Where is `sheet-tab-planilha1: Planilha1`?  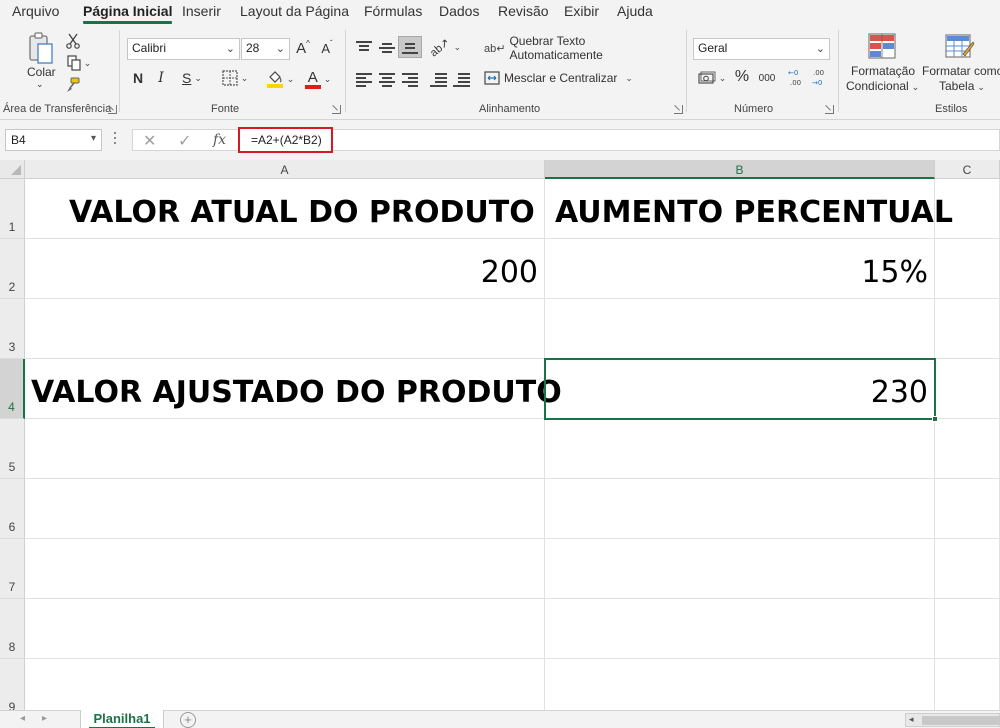 sheet-tab-planilha1: Planilha1 is located at coordinates (122, 719).